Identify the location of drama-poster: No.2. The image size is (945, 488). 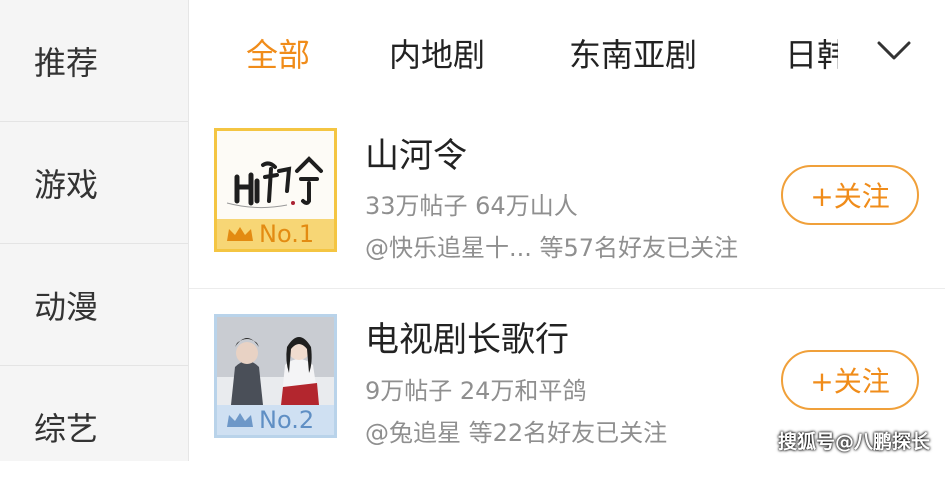
(275, 376).